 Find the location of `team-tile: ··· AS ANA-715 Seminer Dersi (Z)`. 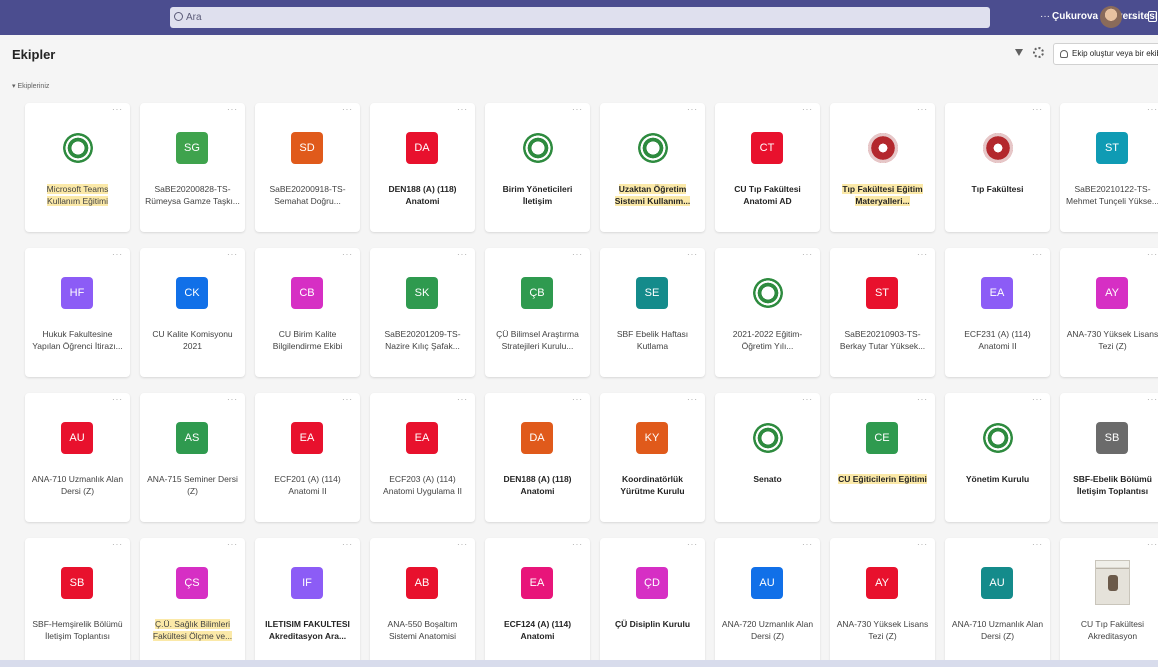

team-tile: ··· AS ANA-715 Seminer Dersi (Z) is located at coordinates (192, 457).